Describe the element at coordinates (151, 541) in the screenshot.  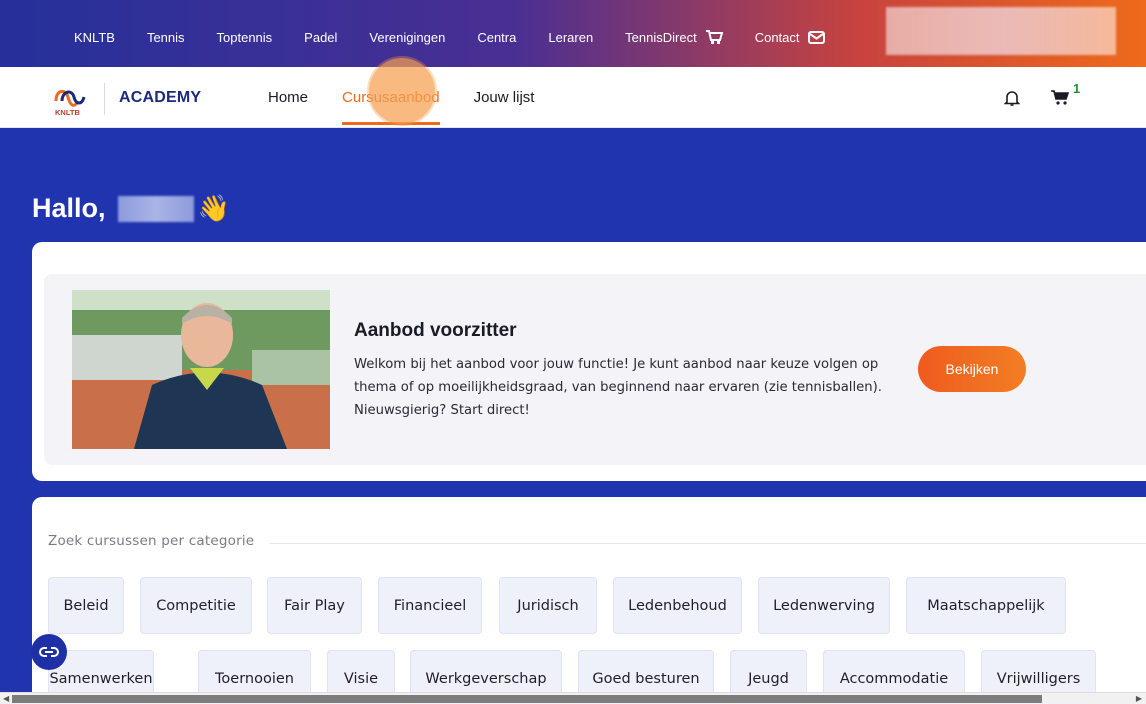
I see `categories-heading: Zoek cursussen per categorie` at that location.